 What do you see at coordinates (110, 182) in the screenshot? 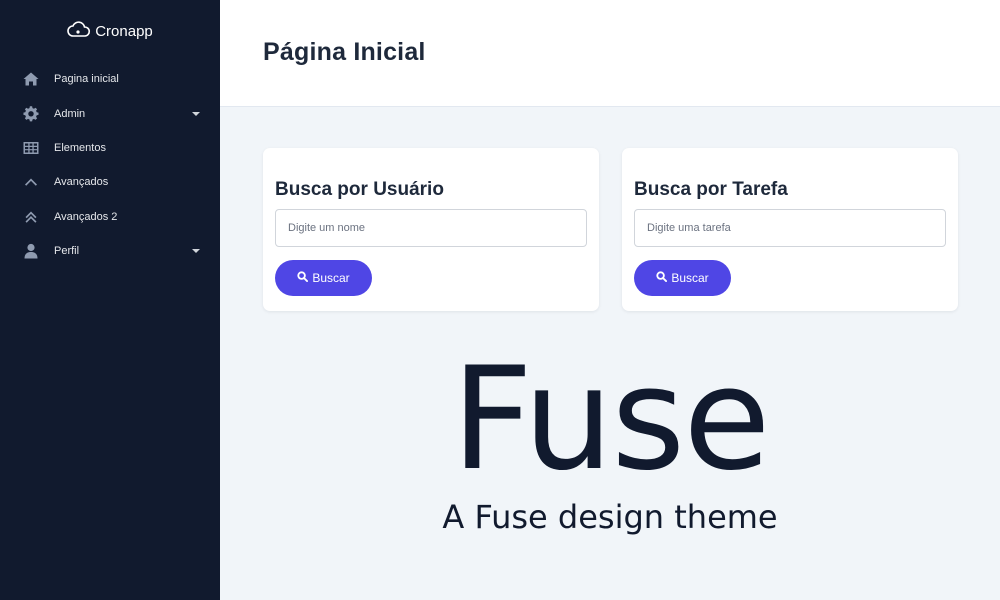
I see `sidebar-item-avancados: Avançados` at bounding box center [110, 182].